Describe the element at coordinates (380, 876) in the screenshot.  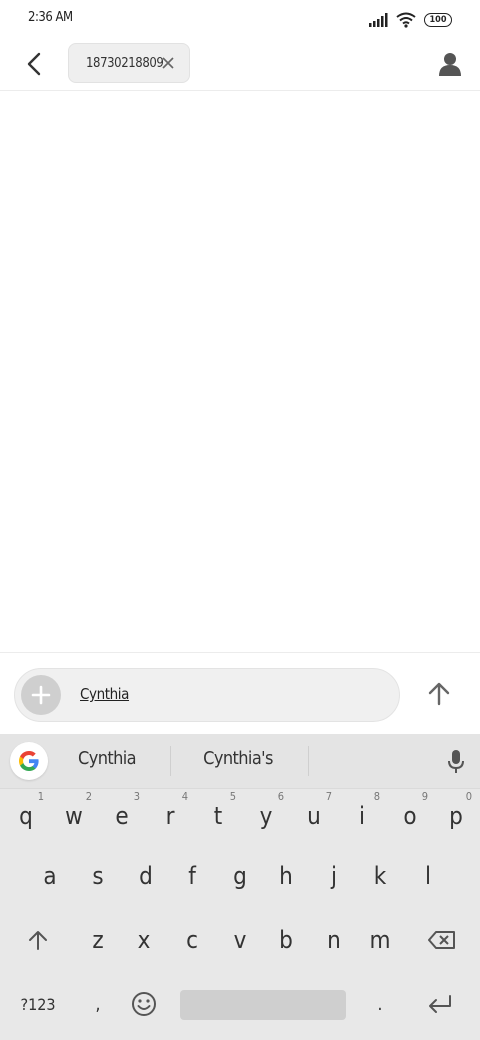
I see `key-k: k` at that location.